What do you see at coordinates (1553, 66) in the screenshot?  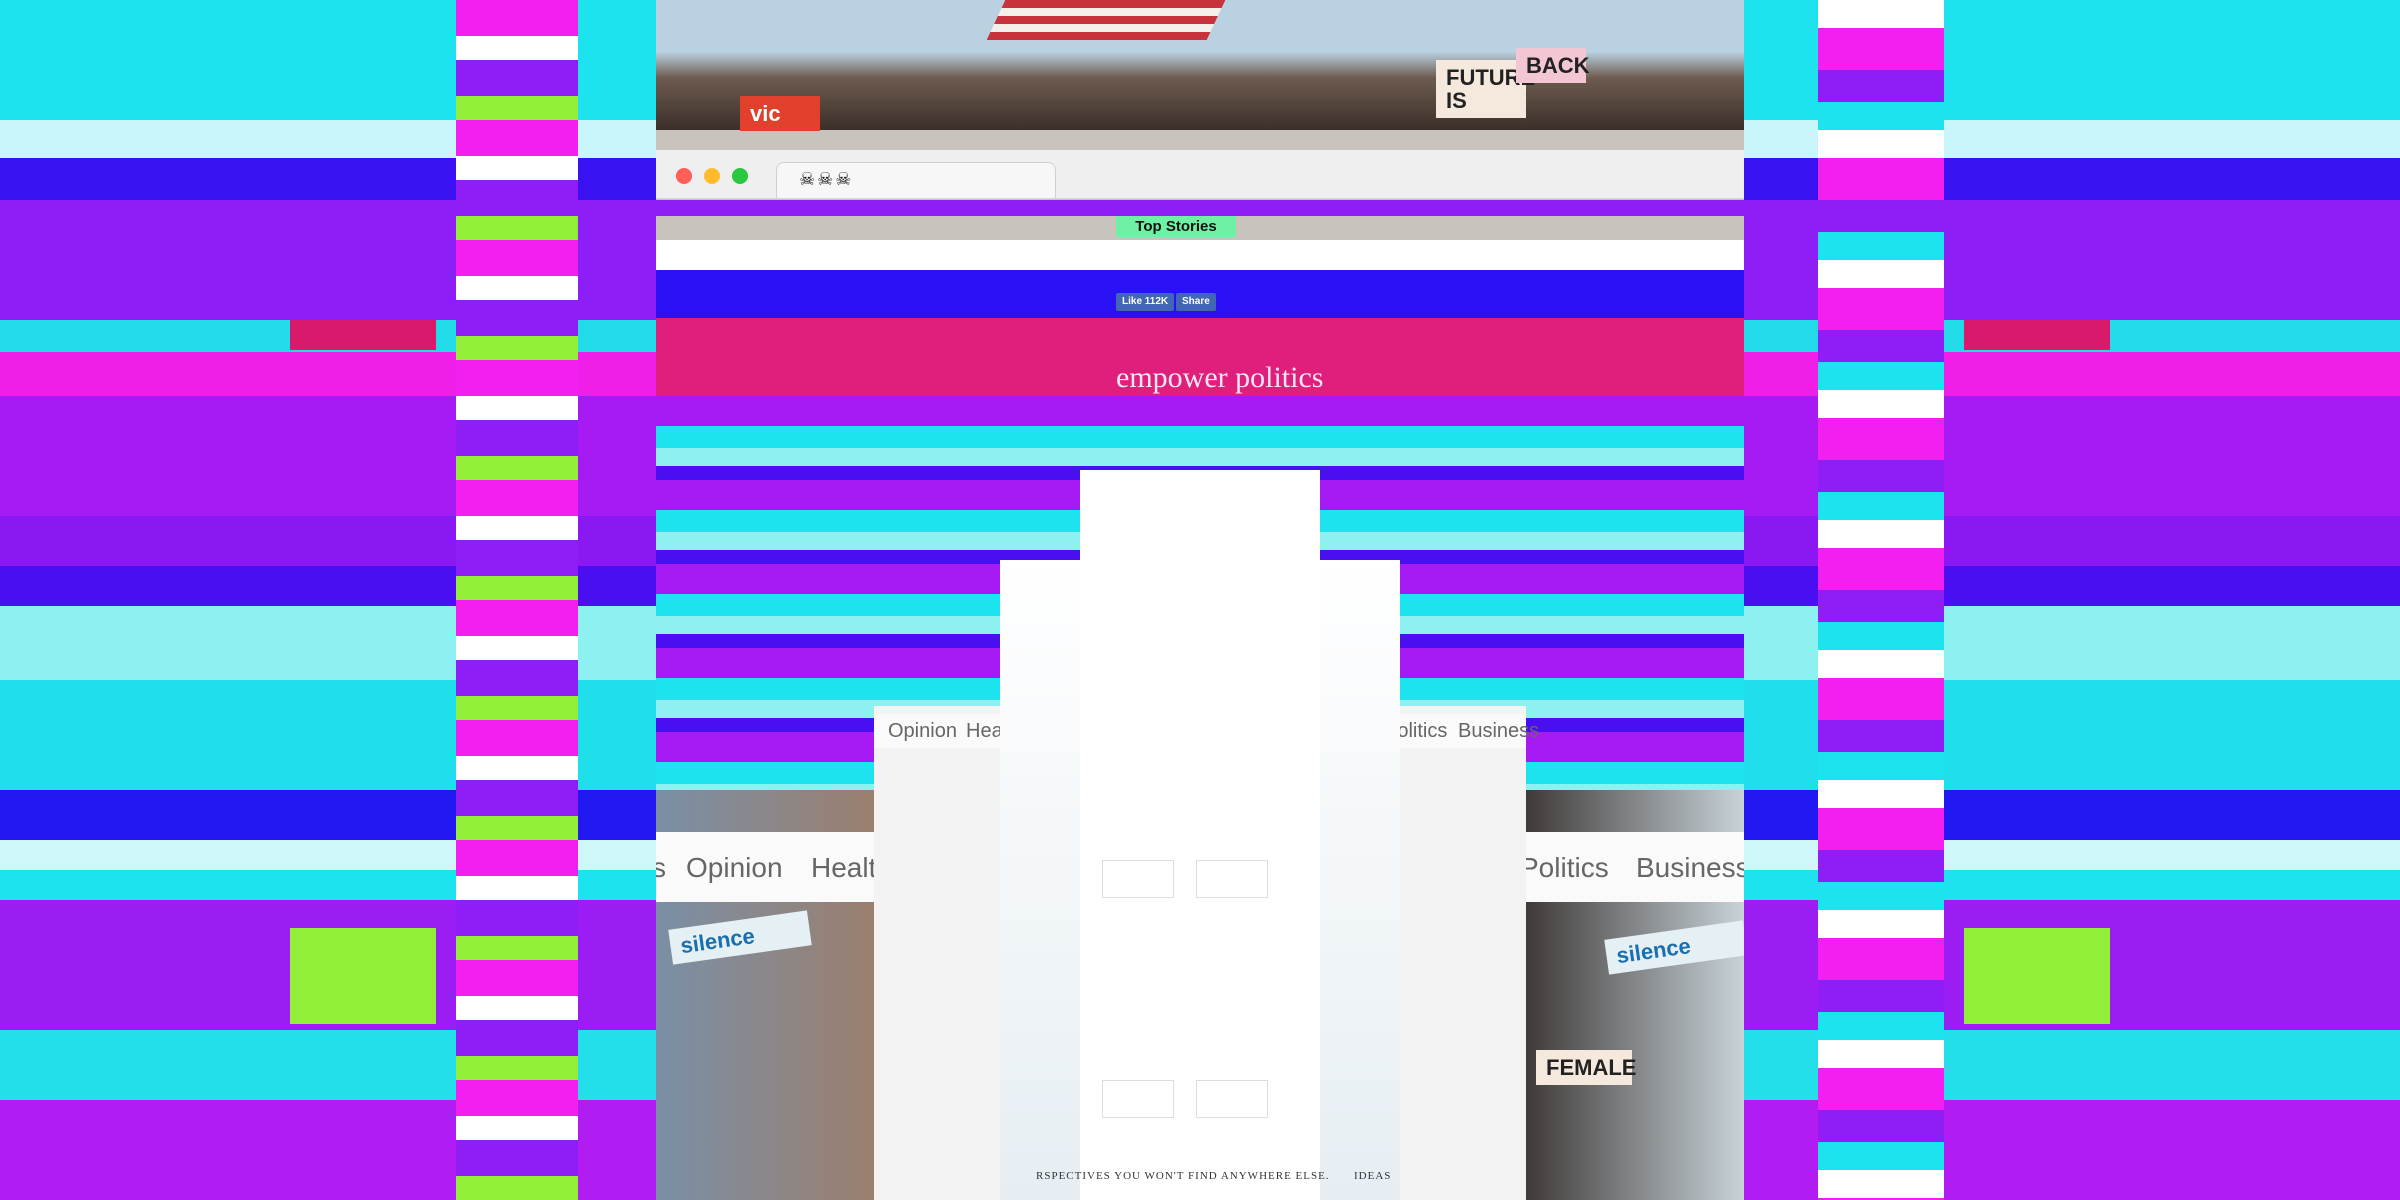 I see `protest-sign: BACK` at bounding box center [1553, 66].